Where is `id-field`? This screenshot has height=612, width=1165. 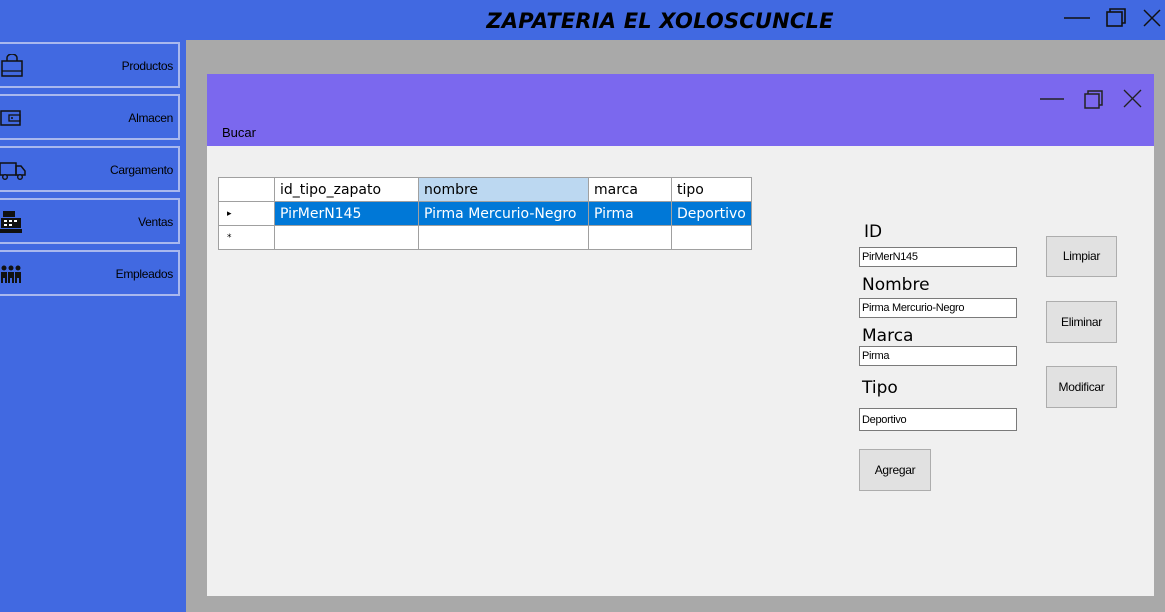 id-field is located at coordinates (938, 257).